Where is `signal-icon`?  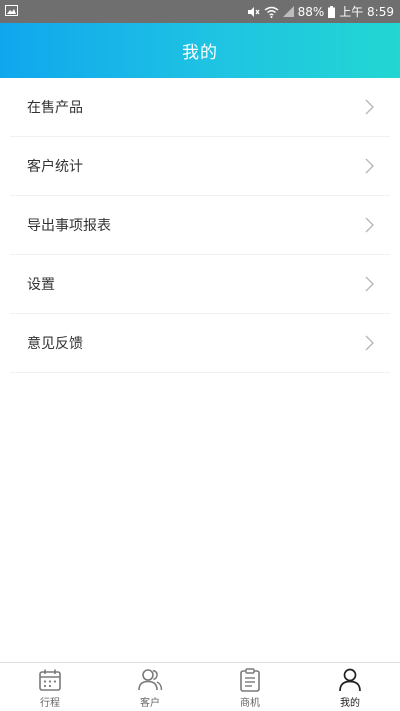
signal-icon is located at coordinates (288, 11).